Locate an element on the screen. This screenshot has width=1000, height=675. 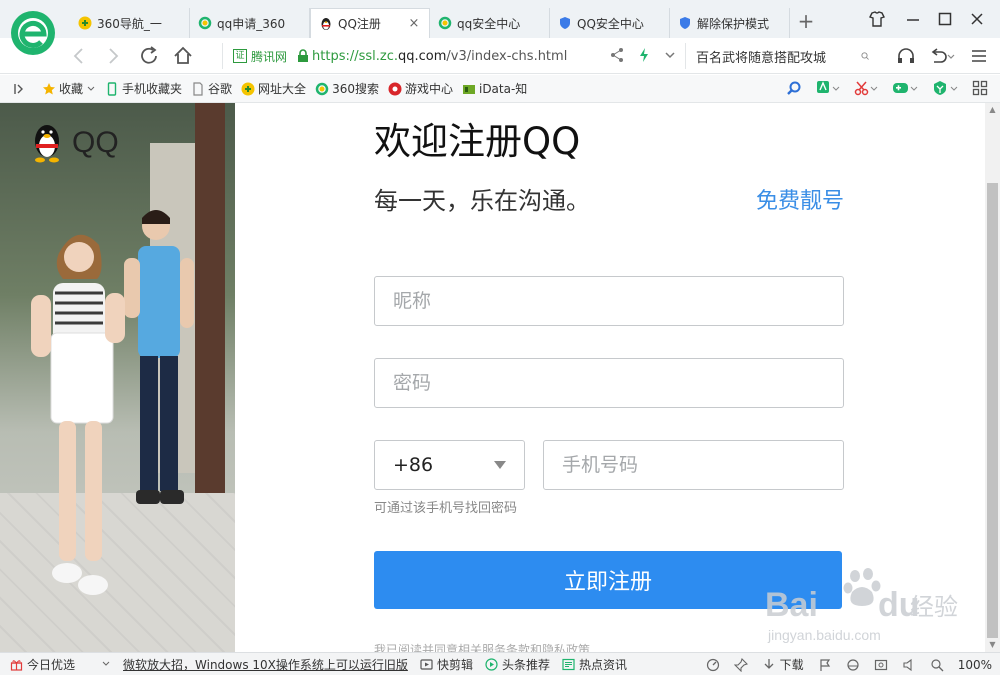
undo-icon is located at coordinates (942, 56).